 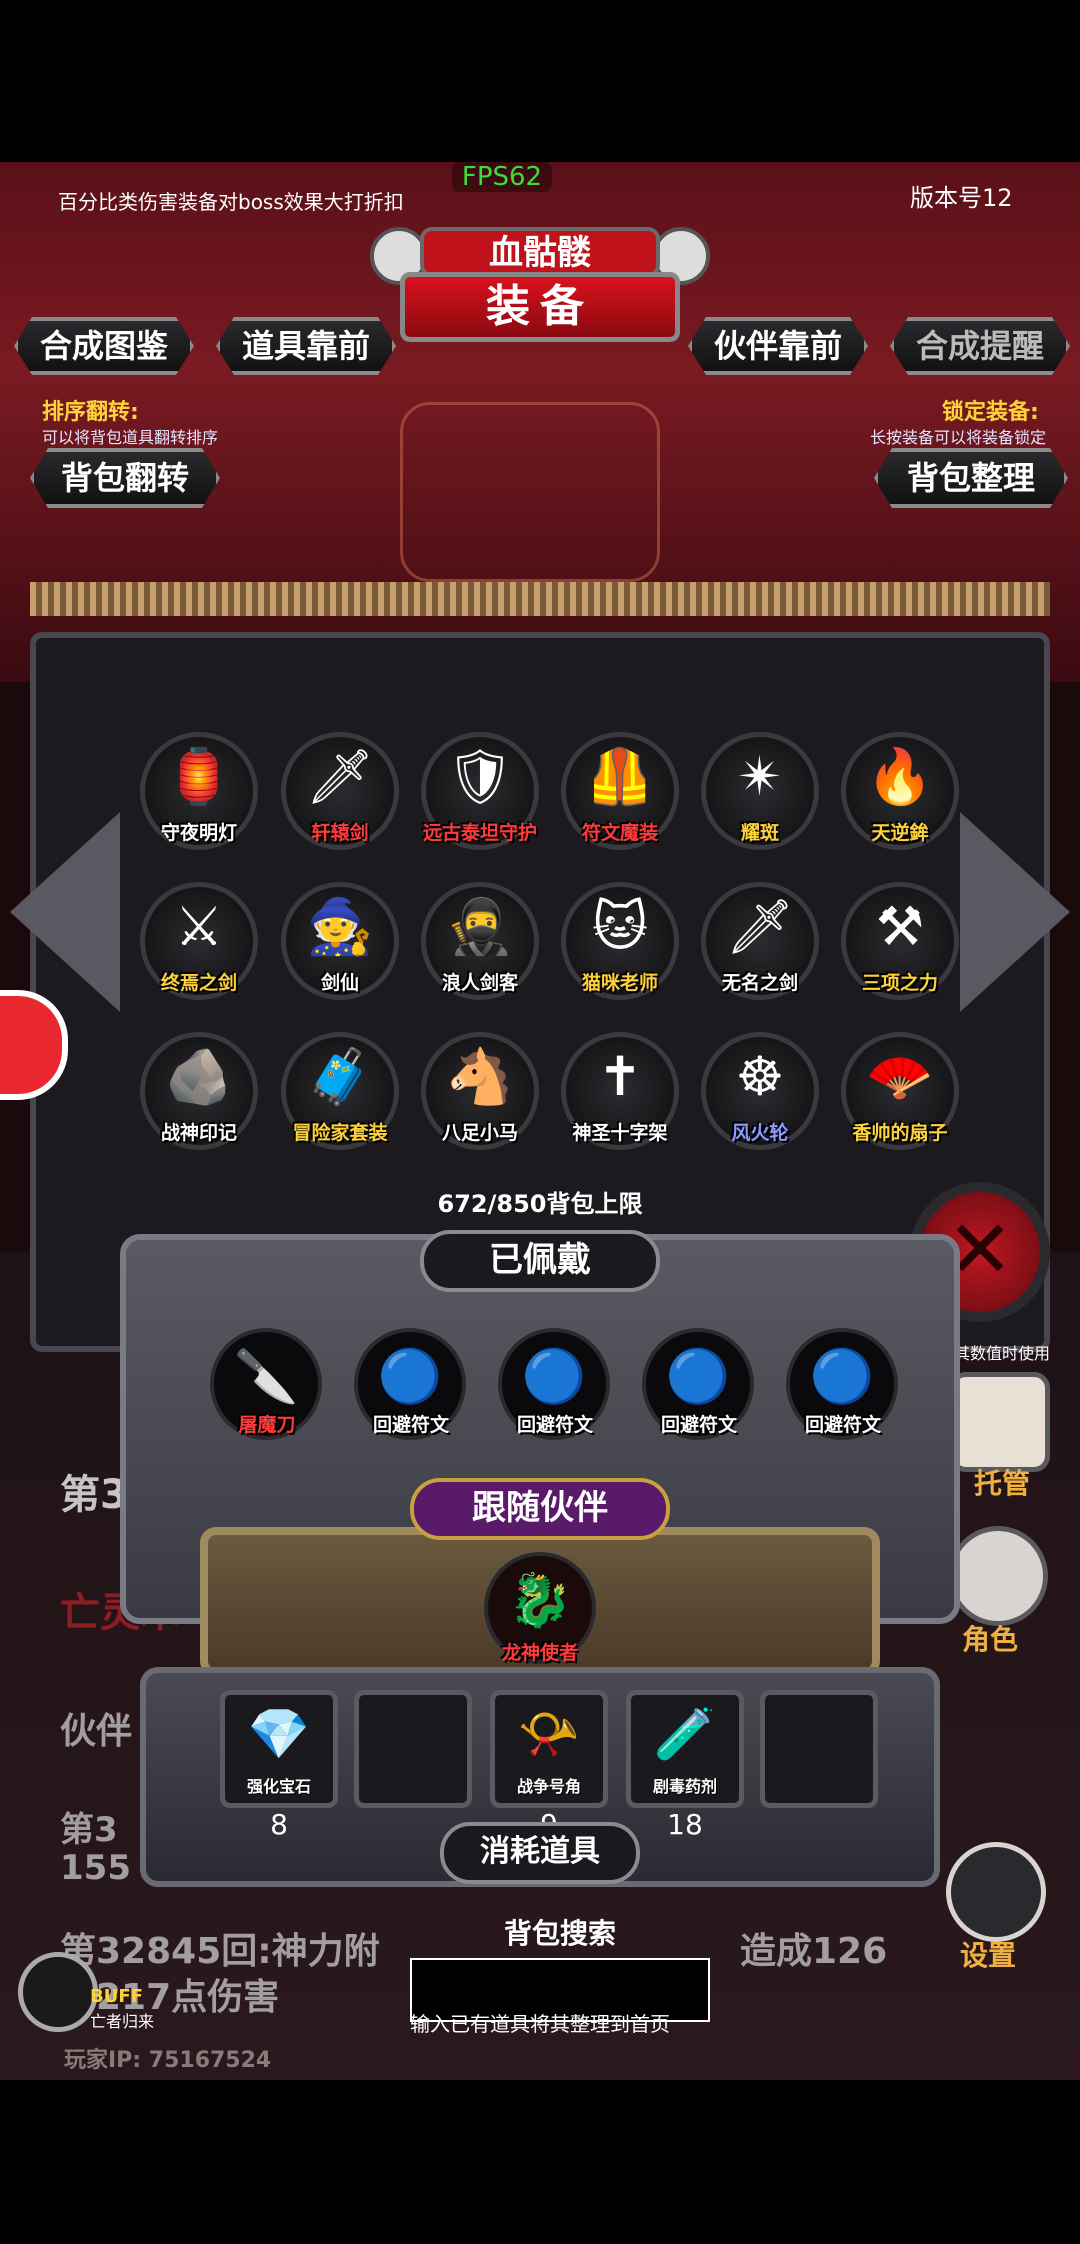 What do you see at coordinates (990, 1639) in the screenshot?
I see `role-label: 角色` at bounding box center [990, 1639].